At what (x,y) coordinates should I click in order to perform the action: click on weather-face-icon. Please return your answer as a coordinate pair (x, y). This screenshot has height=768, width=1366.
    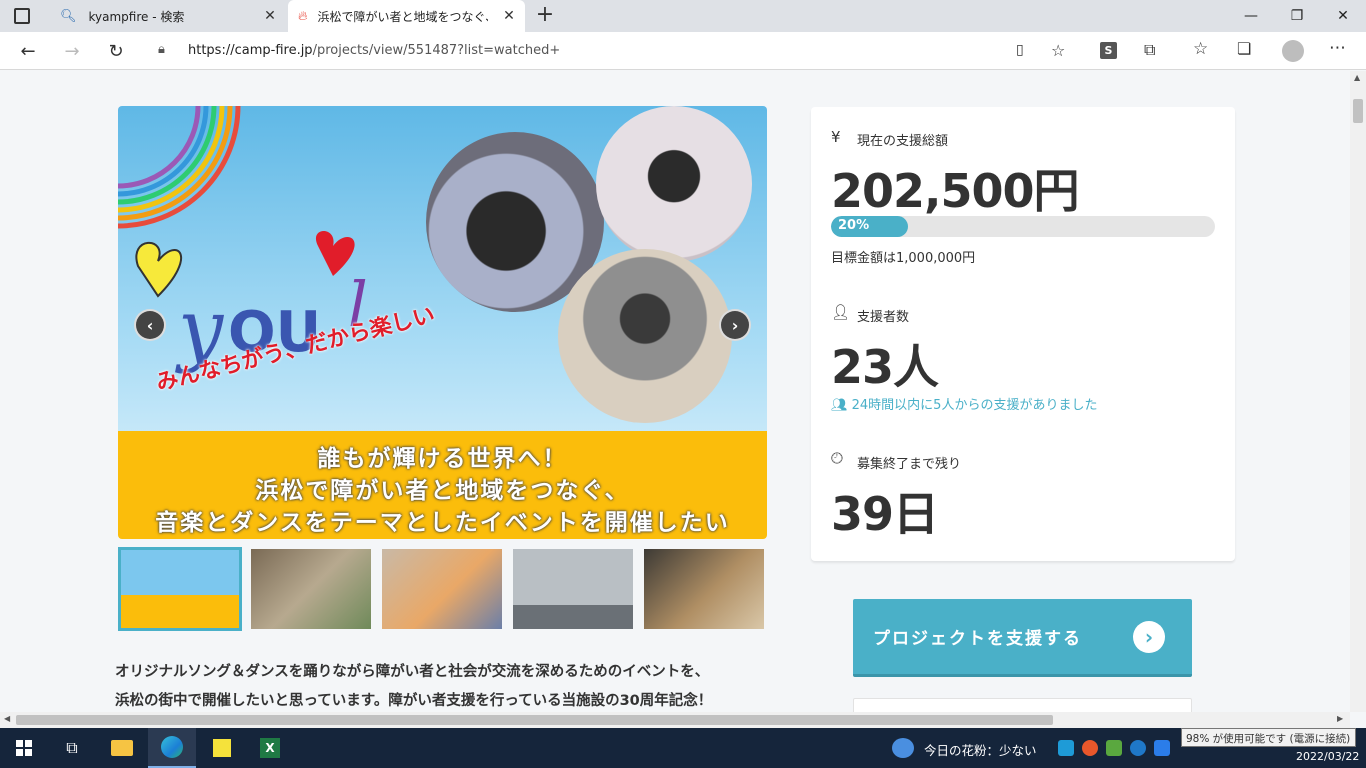
    Looking at the image, I should click on (903, 748).